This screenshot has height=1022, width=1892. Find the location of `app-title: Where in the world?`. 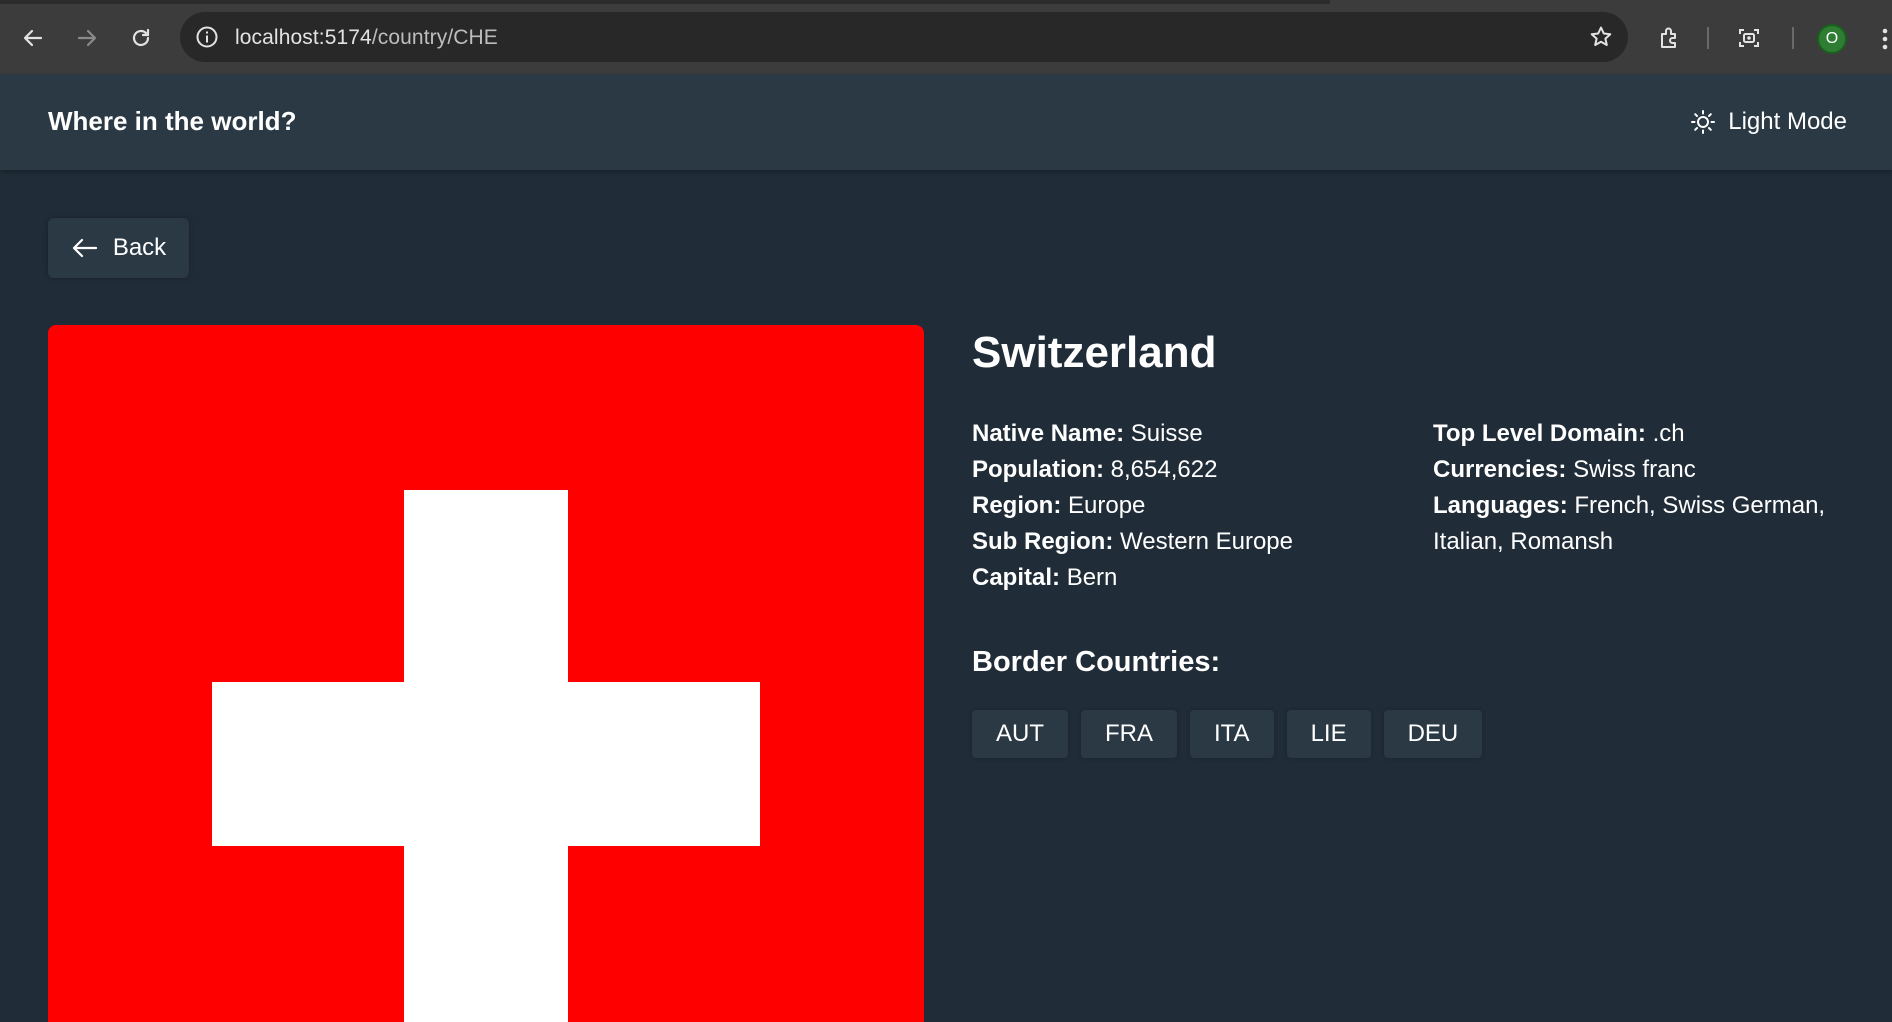

app-title: Where in the world? is located at coordinates (172, 121).